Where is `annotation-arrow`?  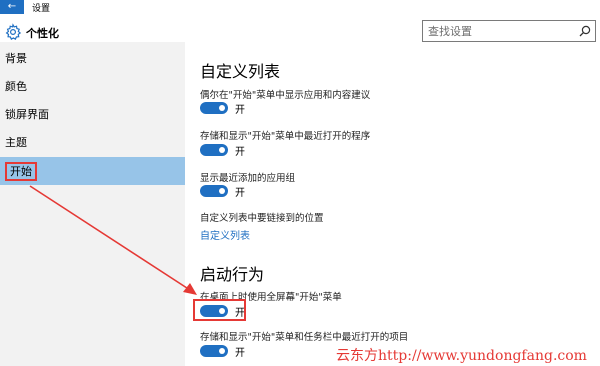
annotation-arrow is located at coordinates (113, 240).